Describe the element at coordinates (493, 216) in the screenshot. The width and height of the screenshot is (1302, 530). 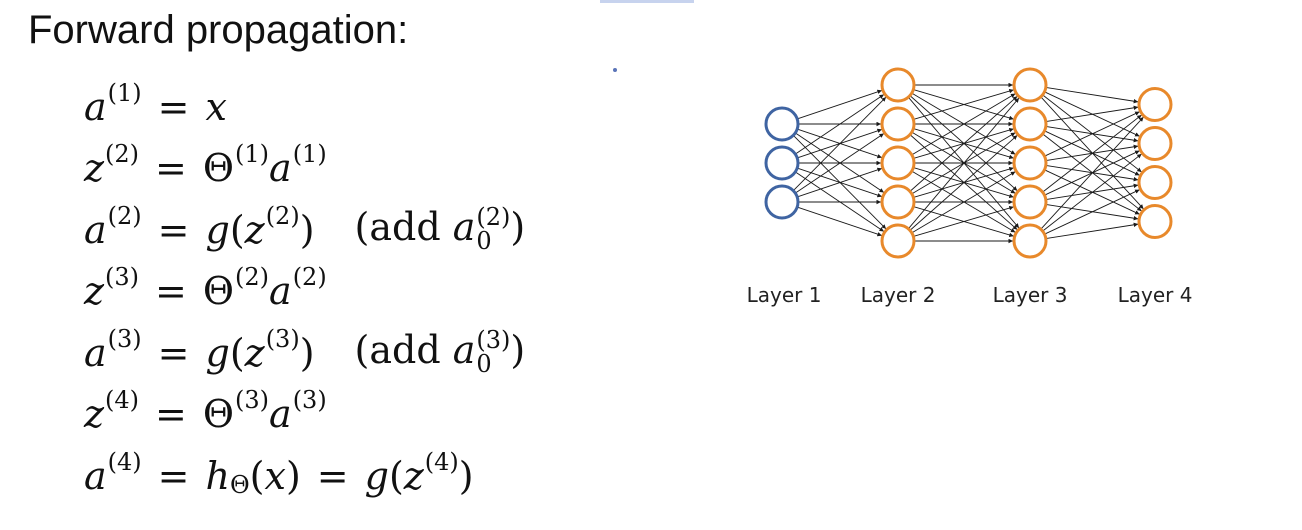
I see `note-superscript: (2)` at that location.